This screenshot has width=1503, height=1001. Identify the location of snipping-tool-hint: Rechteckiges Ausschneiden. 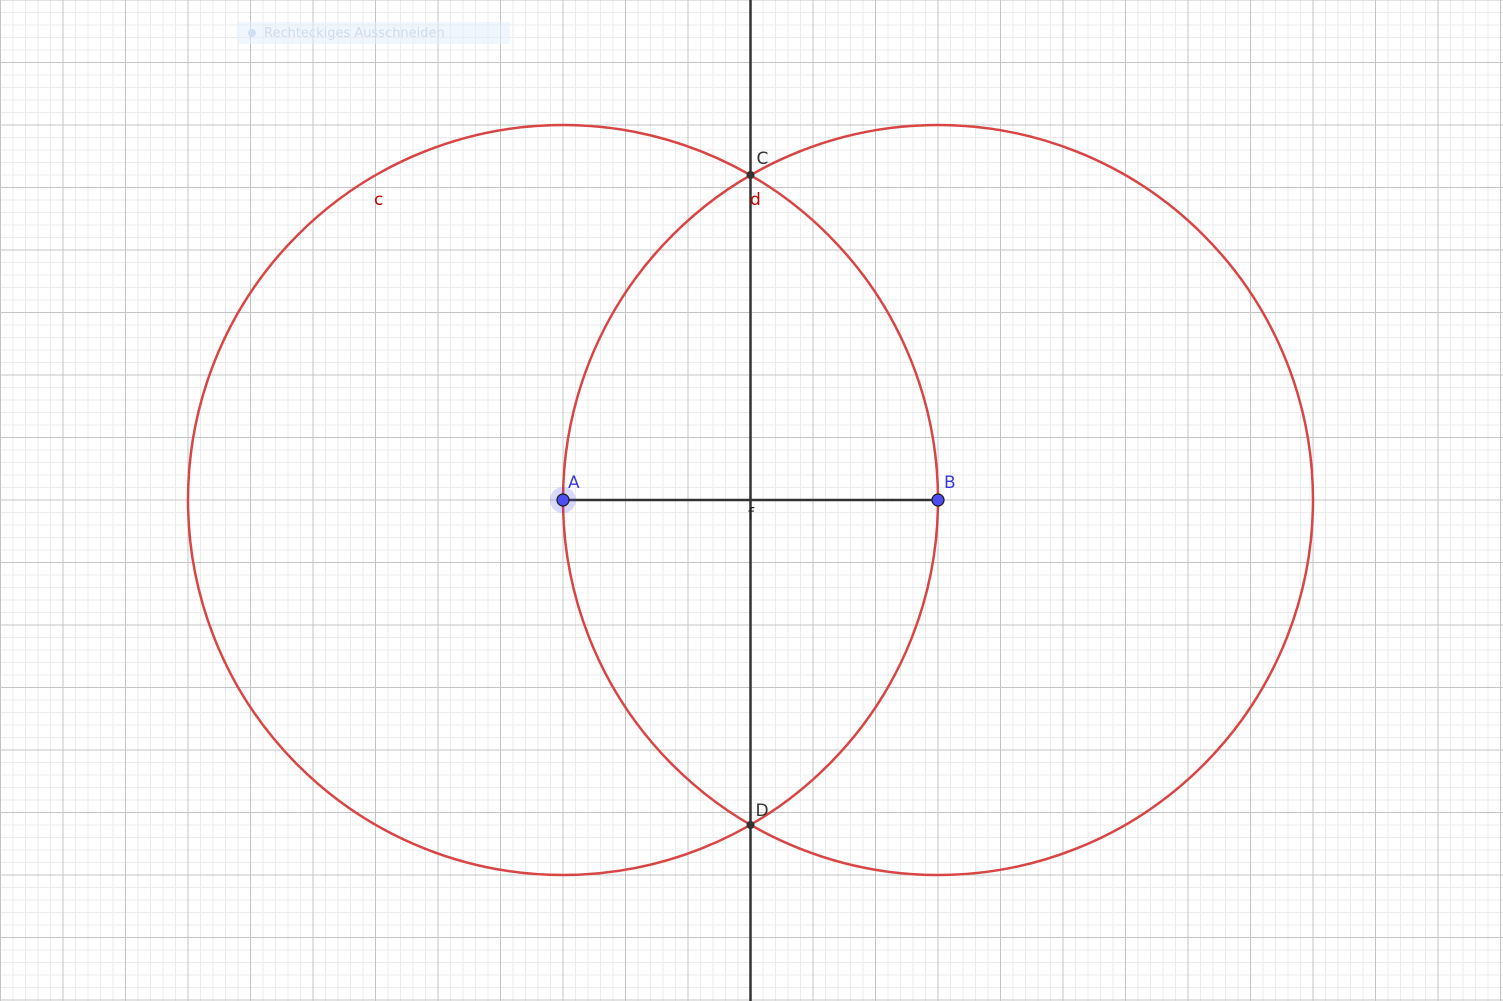
(374, 33).